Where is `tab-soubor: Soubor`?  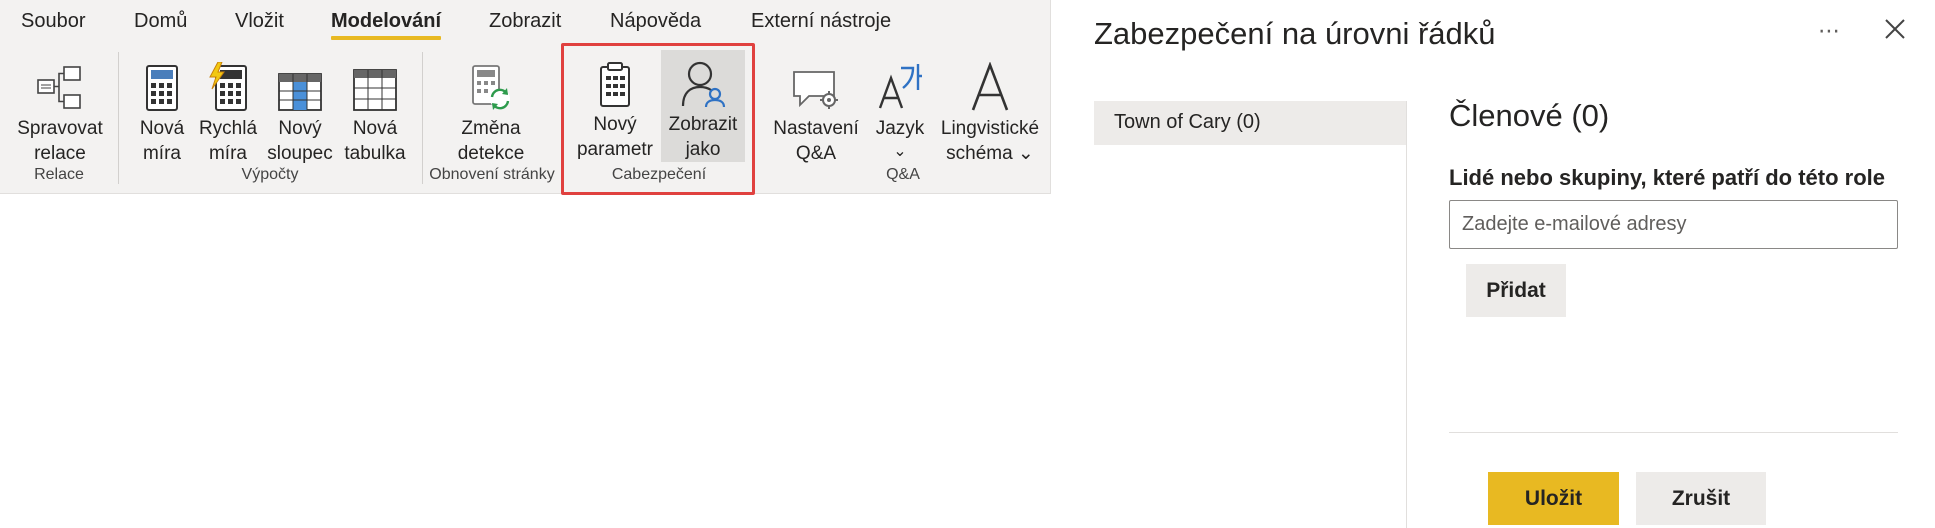 tab-soubor: Soubor is located at coordinates (53, 21).